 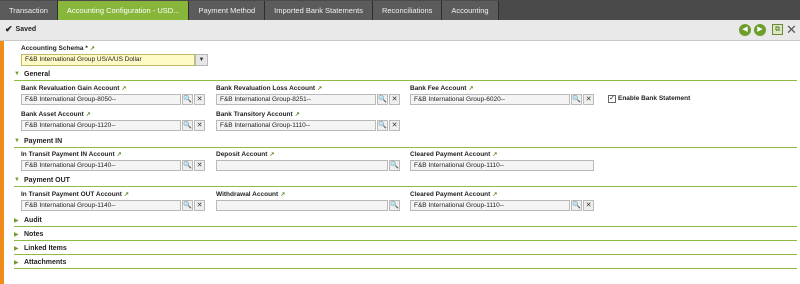 What do you see at coordinates (454, 154) in the screenshot?
I see `cleared-in-label: Cleared Payment Account ↗` at bounding box center [454, 154].